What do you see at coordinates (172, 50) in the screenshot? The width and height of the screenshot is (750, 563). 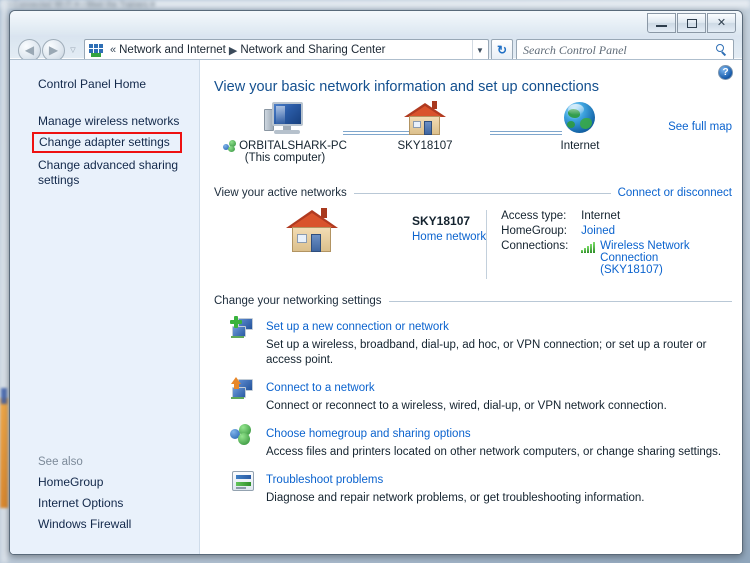 I see `breadcrumb-network-and-internet: Network and Internet` at bounding box center [172, 50].